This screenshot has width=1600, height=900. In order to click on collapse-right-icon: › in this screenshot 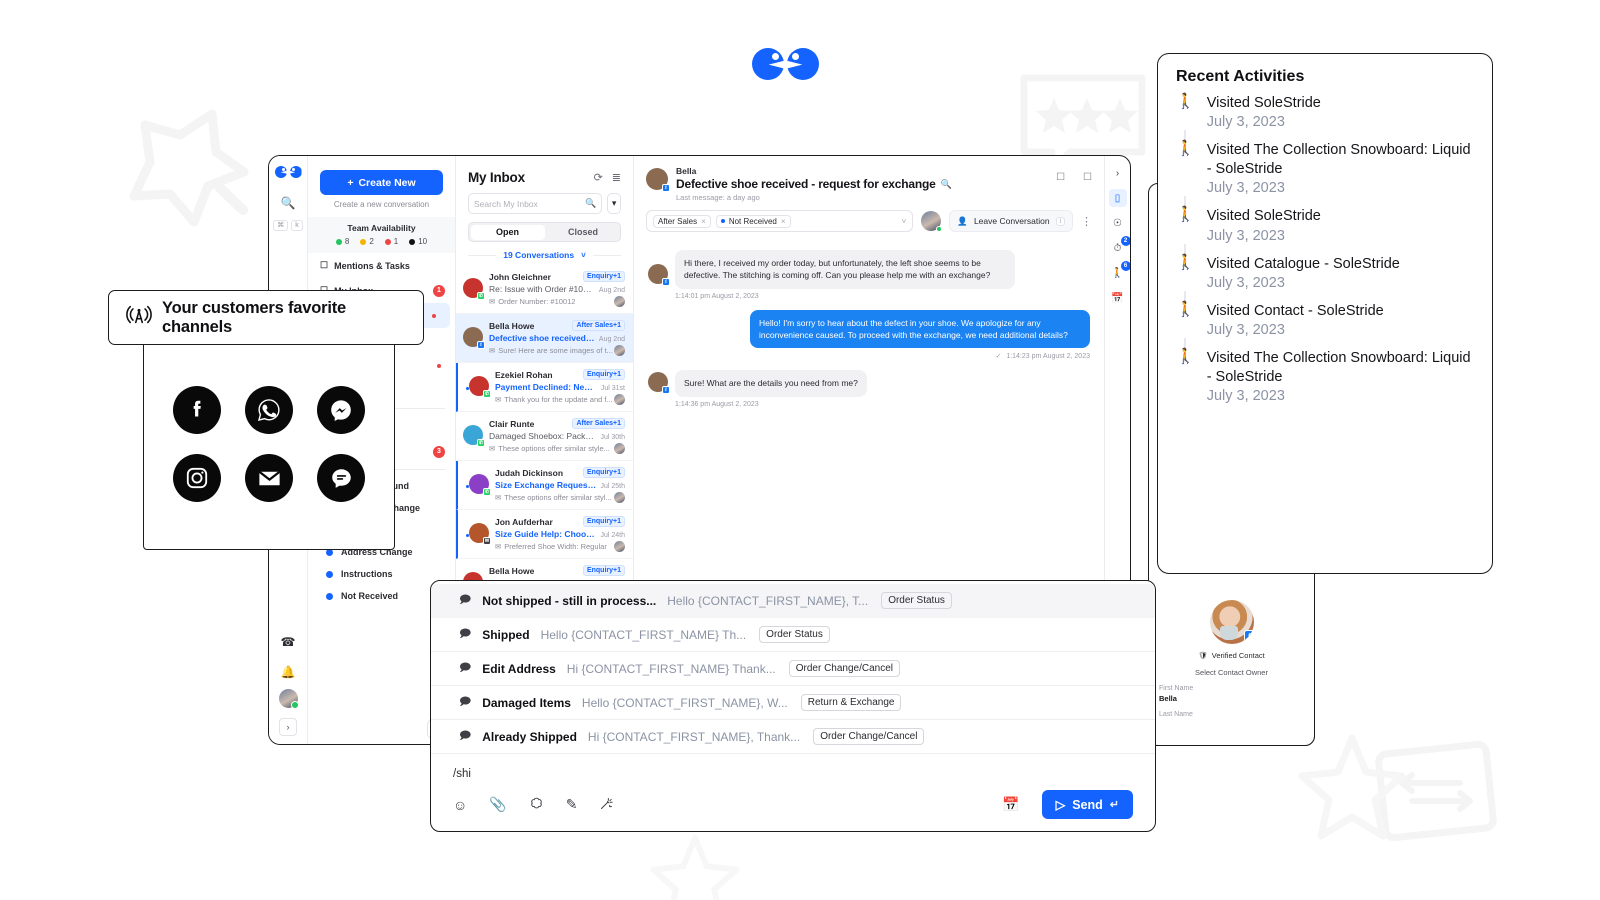, I will do `click(1118, 173)`.